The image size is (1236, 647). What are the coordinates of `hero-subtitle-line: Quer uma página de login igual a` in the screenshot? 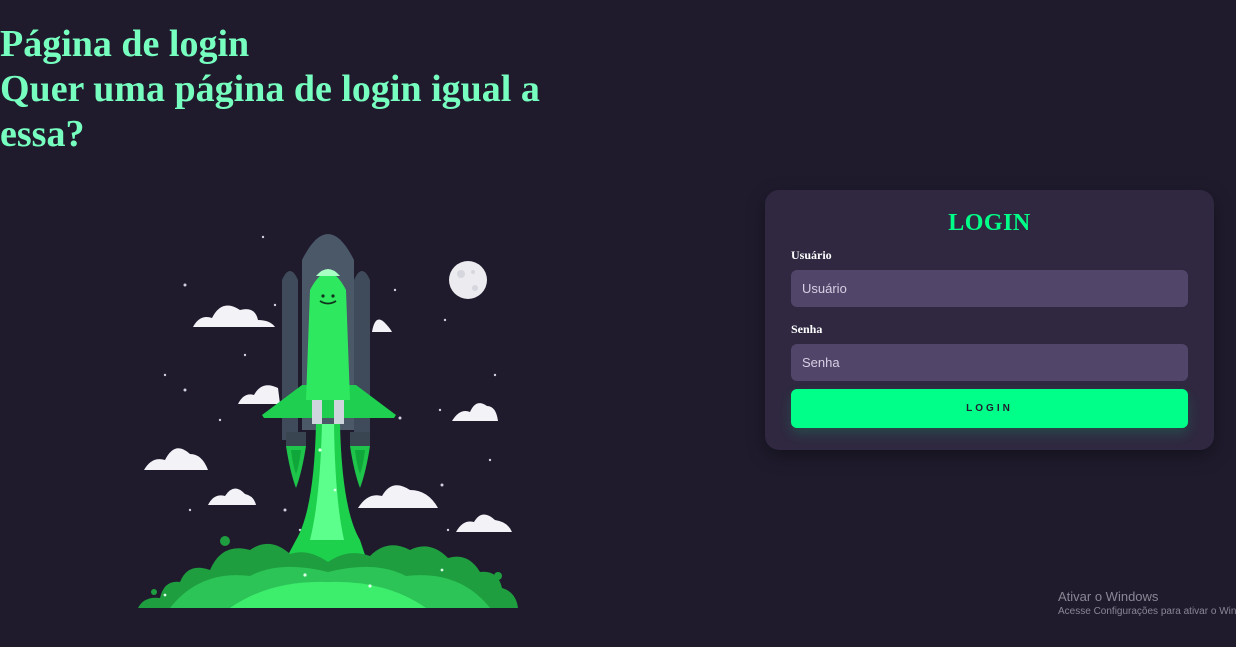 It's located at (270, 89).